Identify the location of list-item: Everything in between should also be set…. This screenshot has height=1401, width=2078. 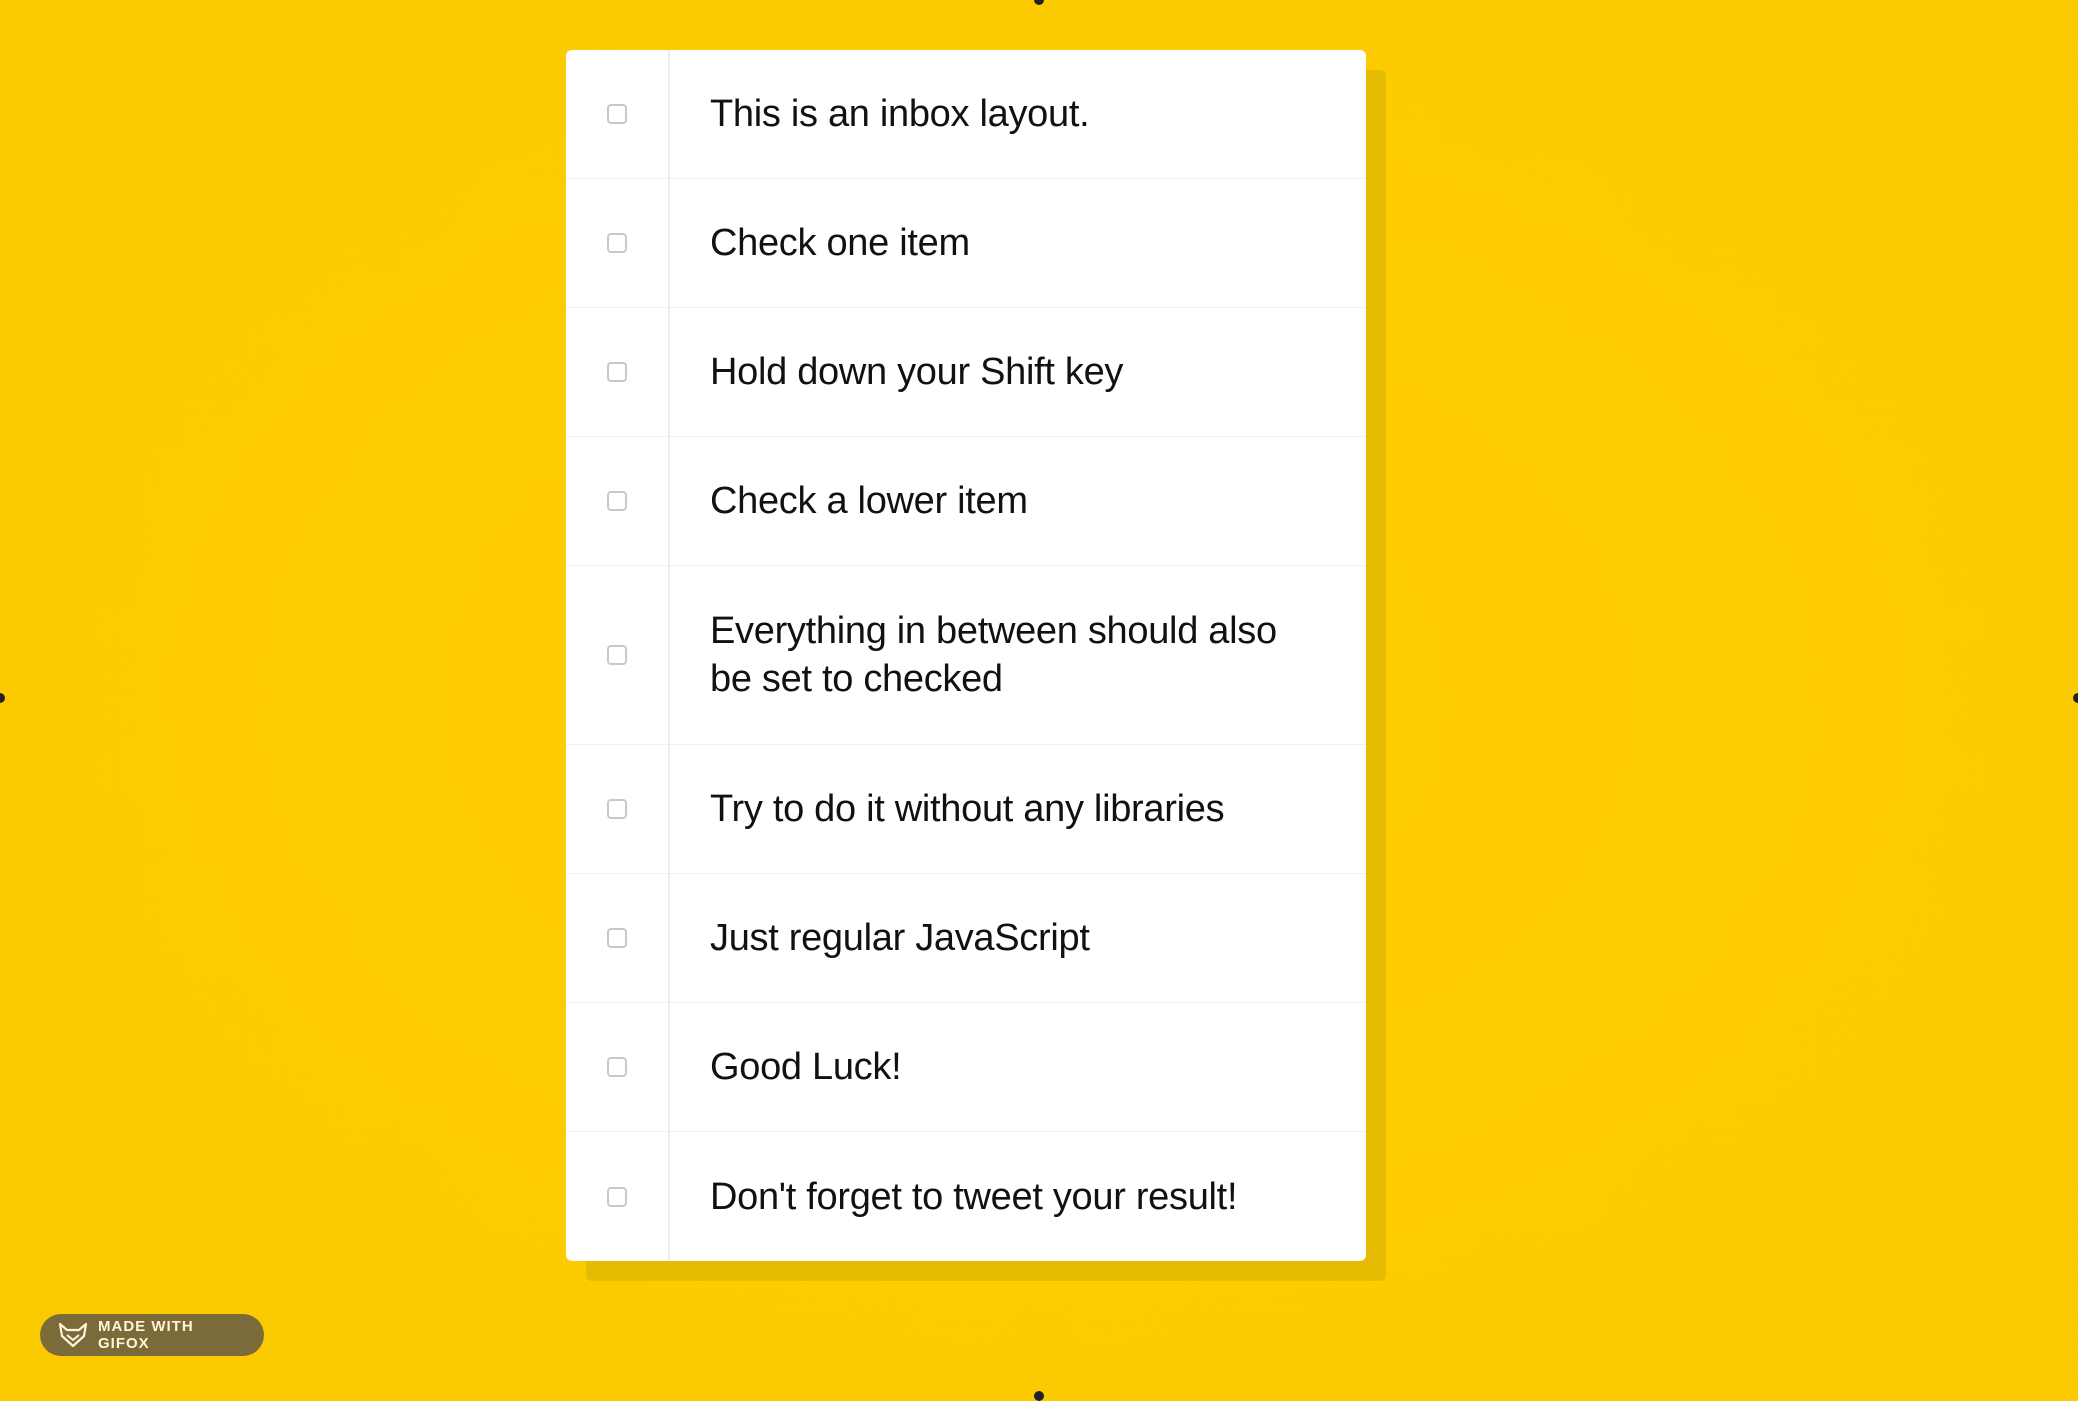
(966, 655).